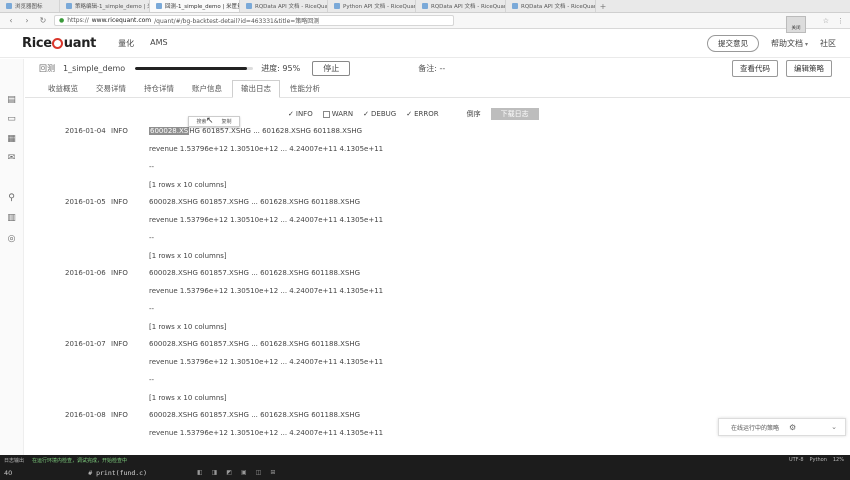  What do you see at coordinates (331, 68) in the screenshot?
I see `stop-button: 停止` at bounding box center [331, 68].